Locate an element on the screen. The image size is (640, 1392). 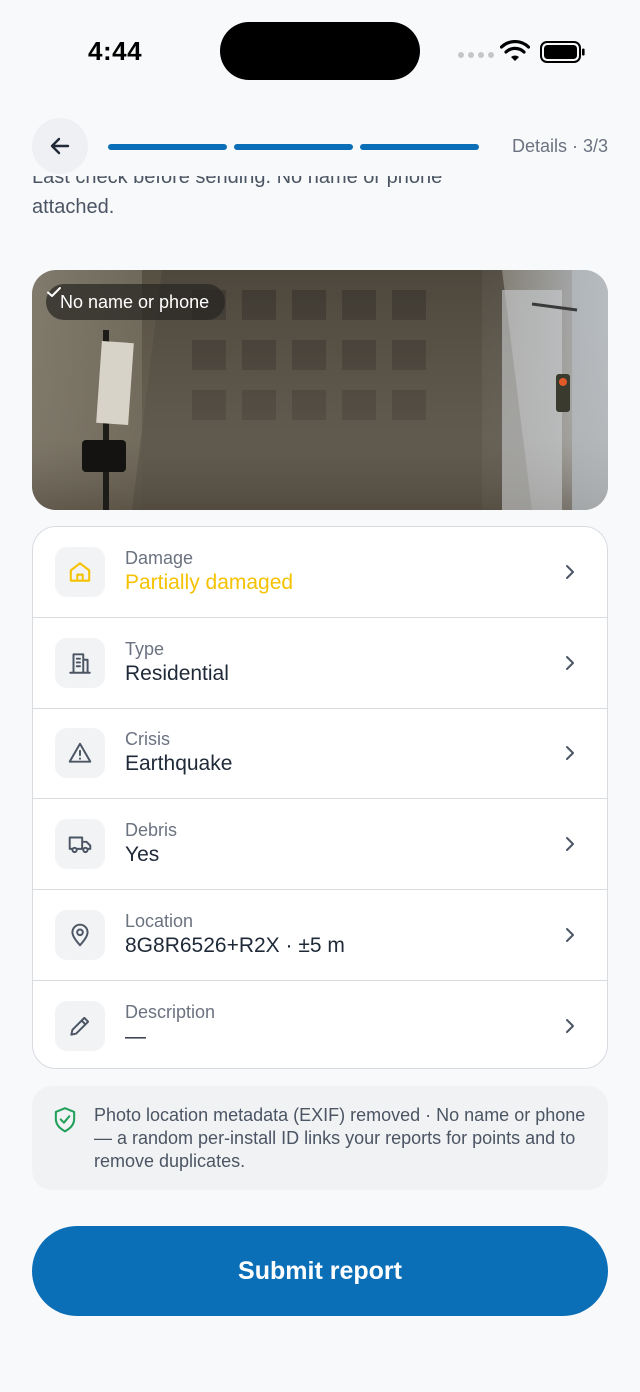
dynamic-island is located at coordinates (320, 51).